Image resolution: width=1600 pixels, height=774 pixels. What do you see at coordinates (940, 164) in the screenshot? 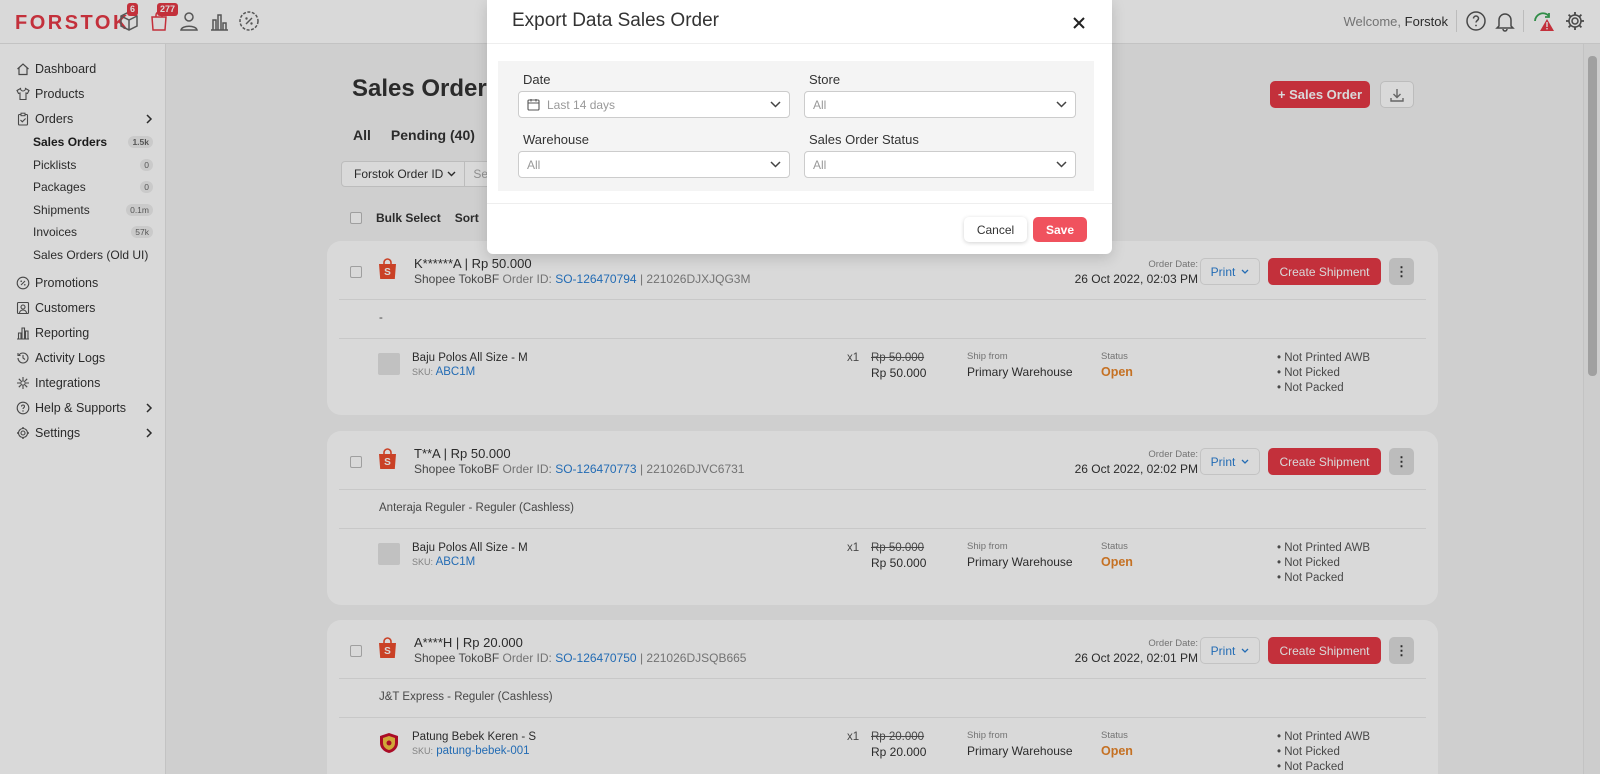
I see `sales-order-status-select: All` at bounding box center [940, 164].